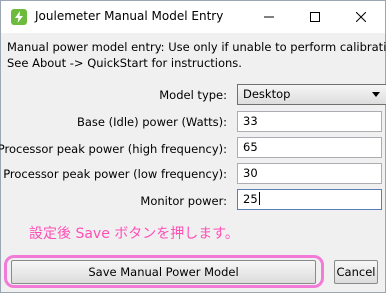  I want to click on annotation-note: 設定後 Save ボタンを押します。, so click(134, 234).